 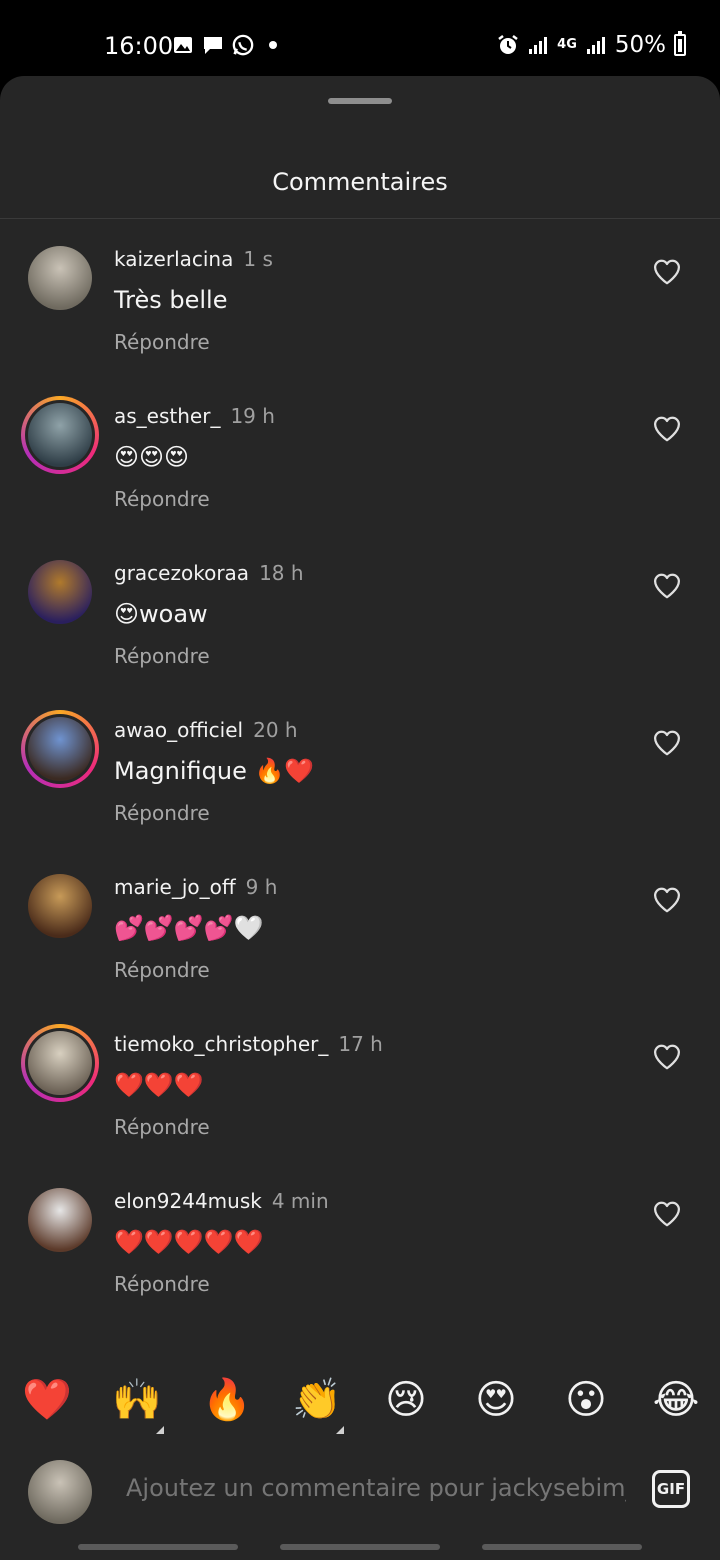 What do you see at coordinates (173, 259) in the screenshot?
I see `username-text: kaizerlacina` at bounding box center [173, 259].